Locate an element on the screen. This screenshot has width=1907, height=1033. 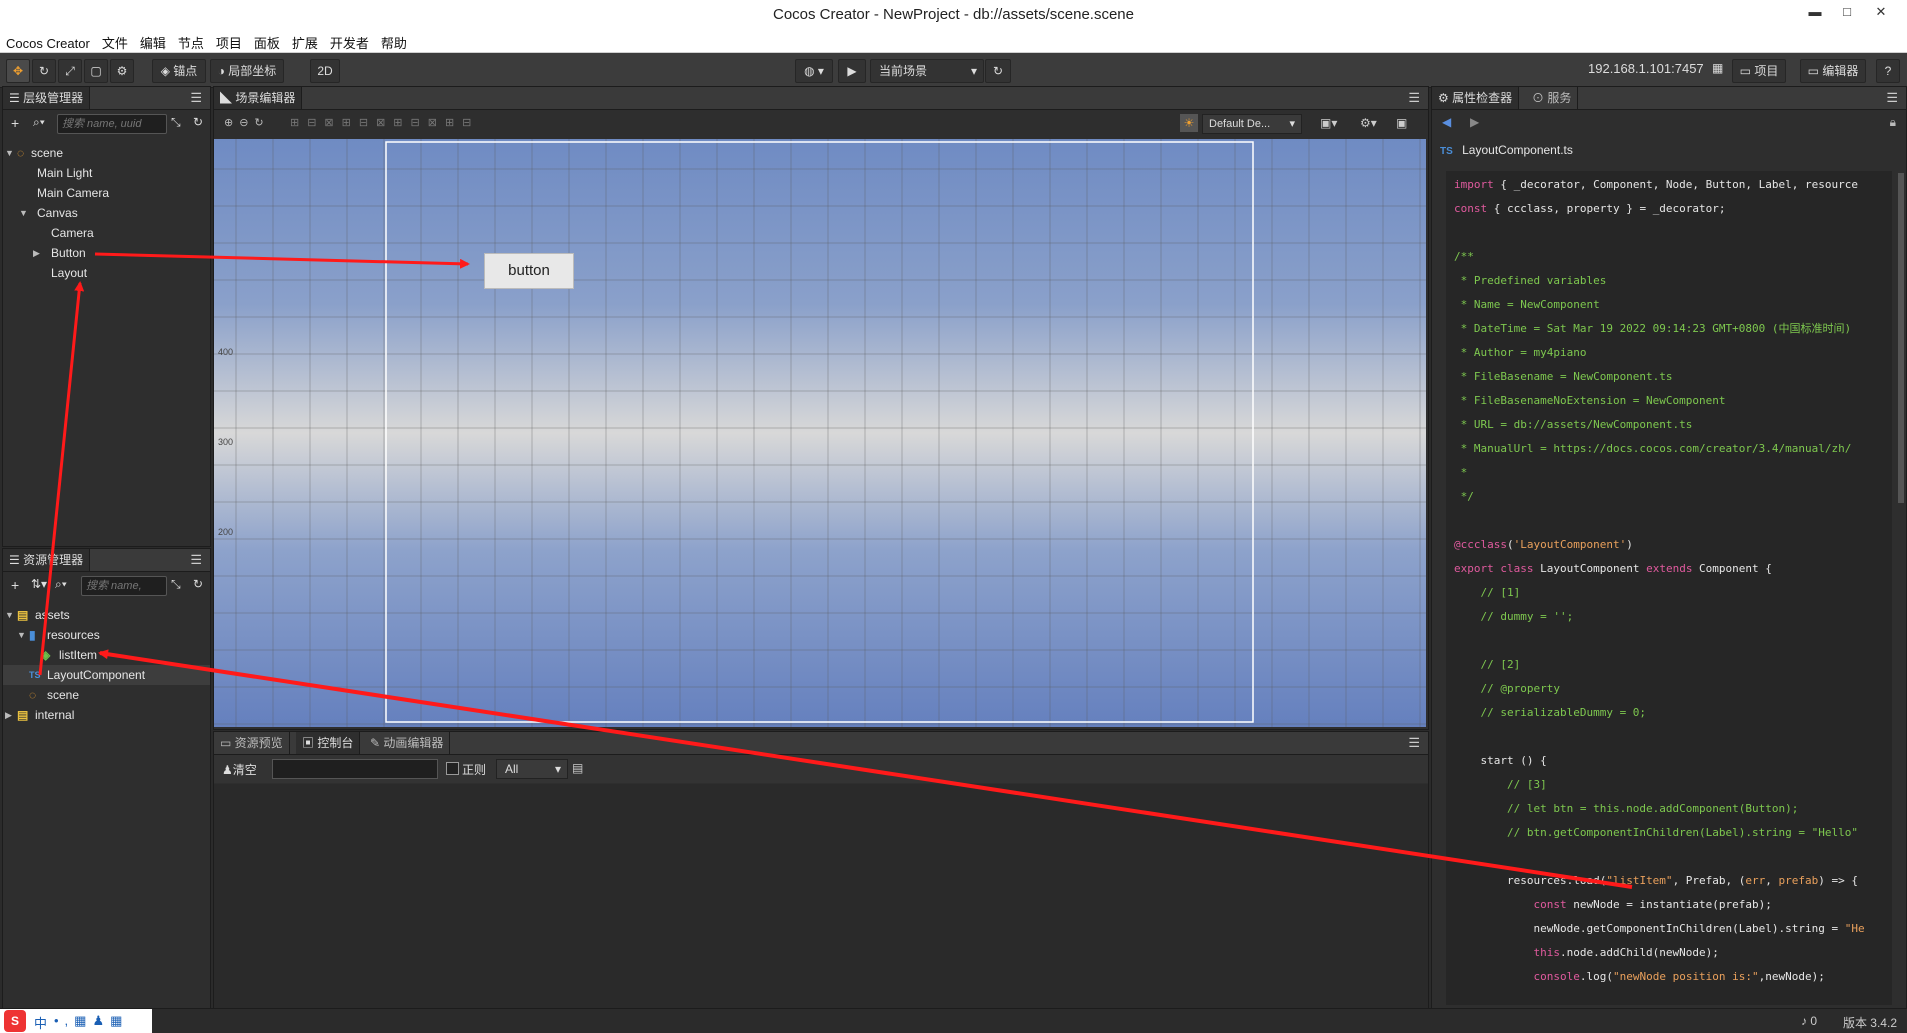
forward-arrow-icon: ▶ is located at coordinates (1474, 122).